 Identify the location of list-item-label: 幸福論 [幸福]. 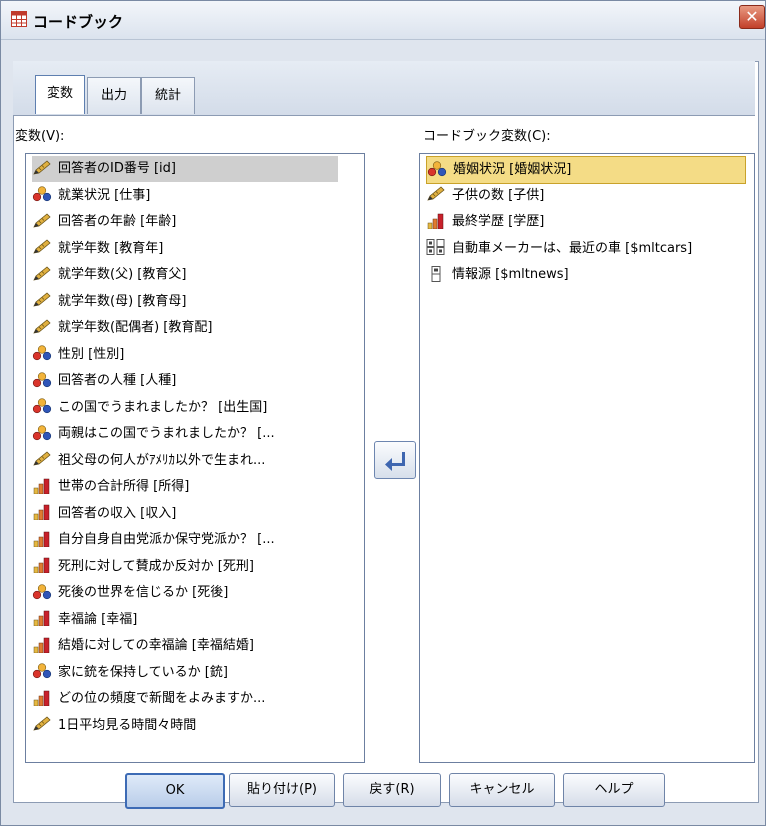
(98, 619).